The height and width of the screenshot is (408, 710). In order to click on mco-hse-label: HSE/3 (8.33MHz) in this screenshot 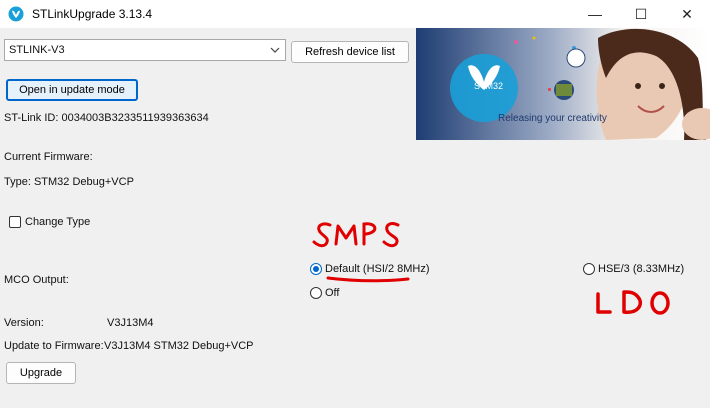, I will do `click(641, 269)`.